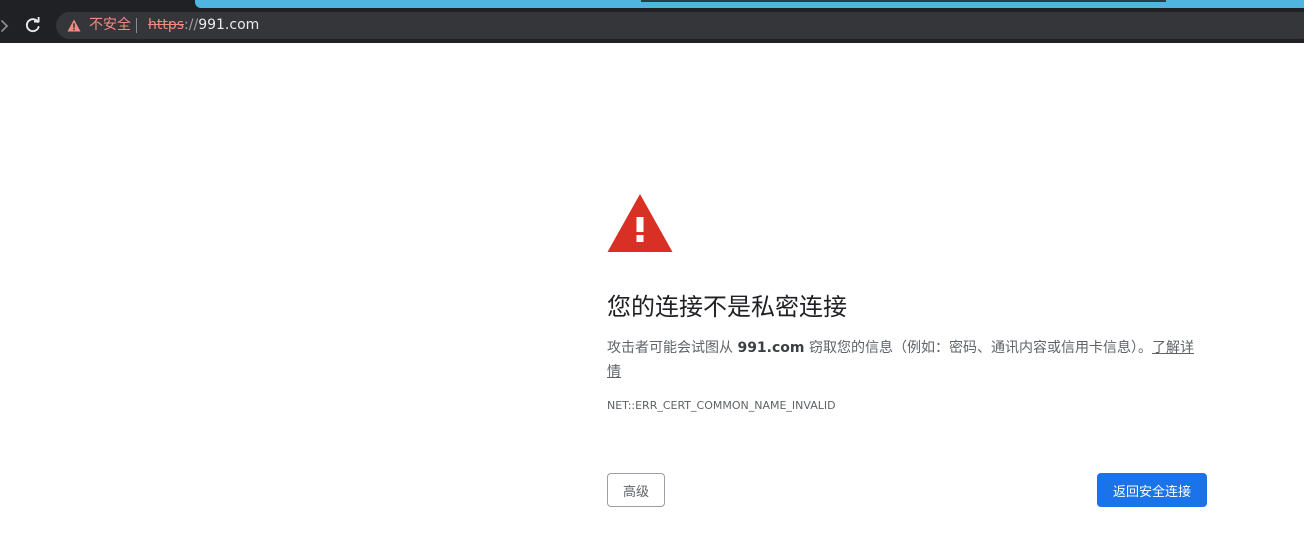 Image resolution: width=1304 pixels, height=551 pixels. Describe the element at coordinates (636, 490) in the screenshot. I see `advanced-button: 高级` at that location.